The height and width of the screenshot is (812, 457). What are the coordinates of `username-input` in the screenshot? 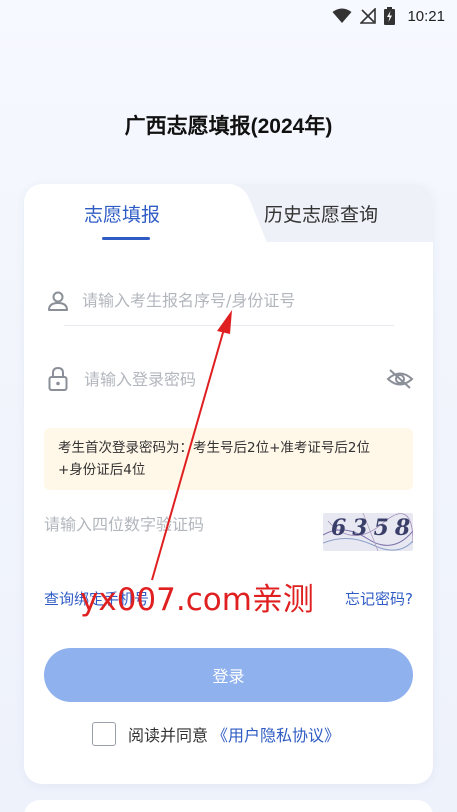 It's located at (222, 300).